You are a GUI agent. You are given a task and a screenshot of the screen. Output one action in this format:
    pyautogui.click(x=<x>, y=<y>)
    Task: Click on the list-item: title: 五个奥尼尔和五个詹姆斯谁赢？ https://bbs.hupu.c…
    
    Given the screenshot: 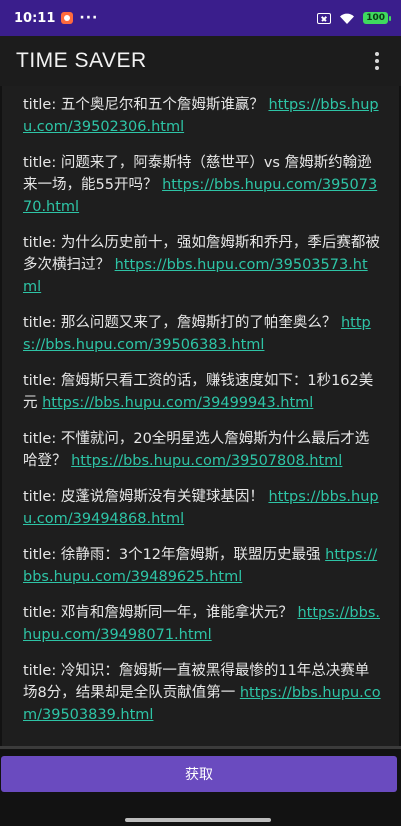 What is the action you would take?
    pyautogui.click(x=202, y=116)
    